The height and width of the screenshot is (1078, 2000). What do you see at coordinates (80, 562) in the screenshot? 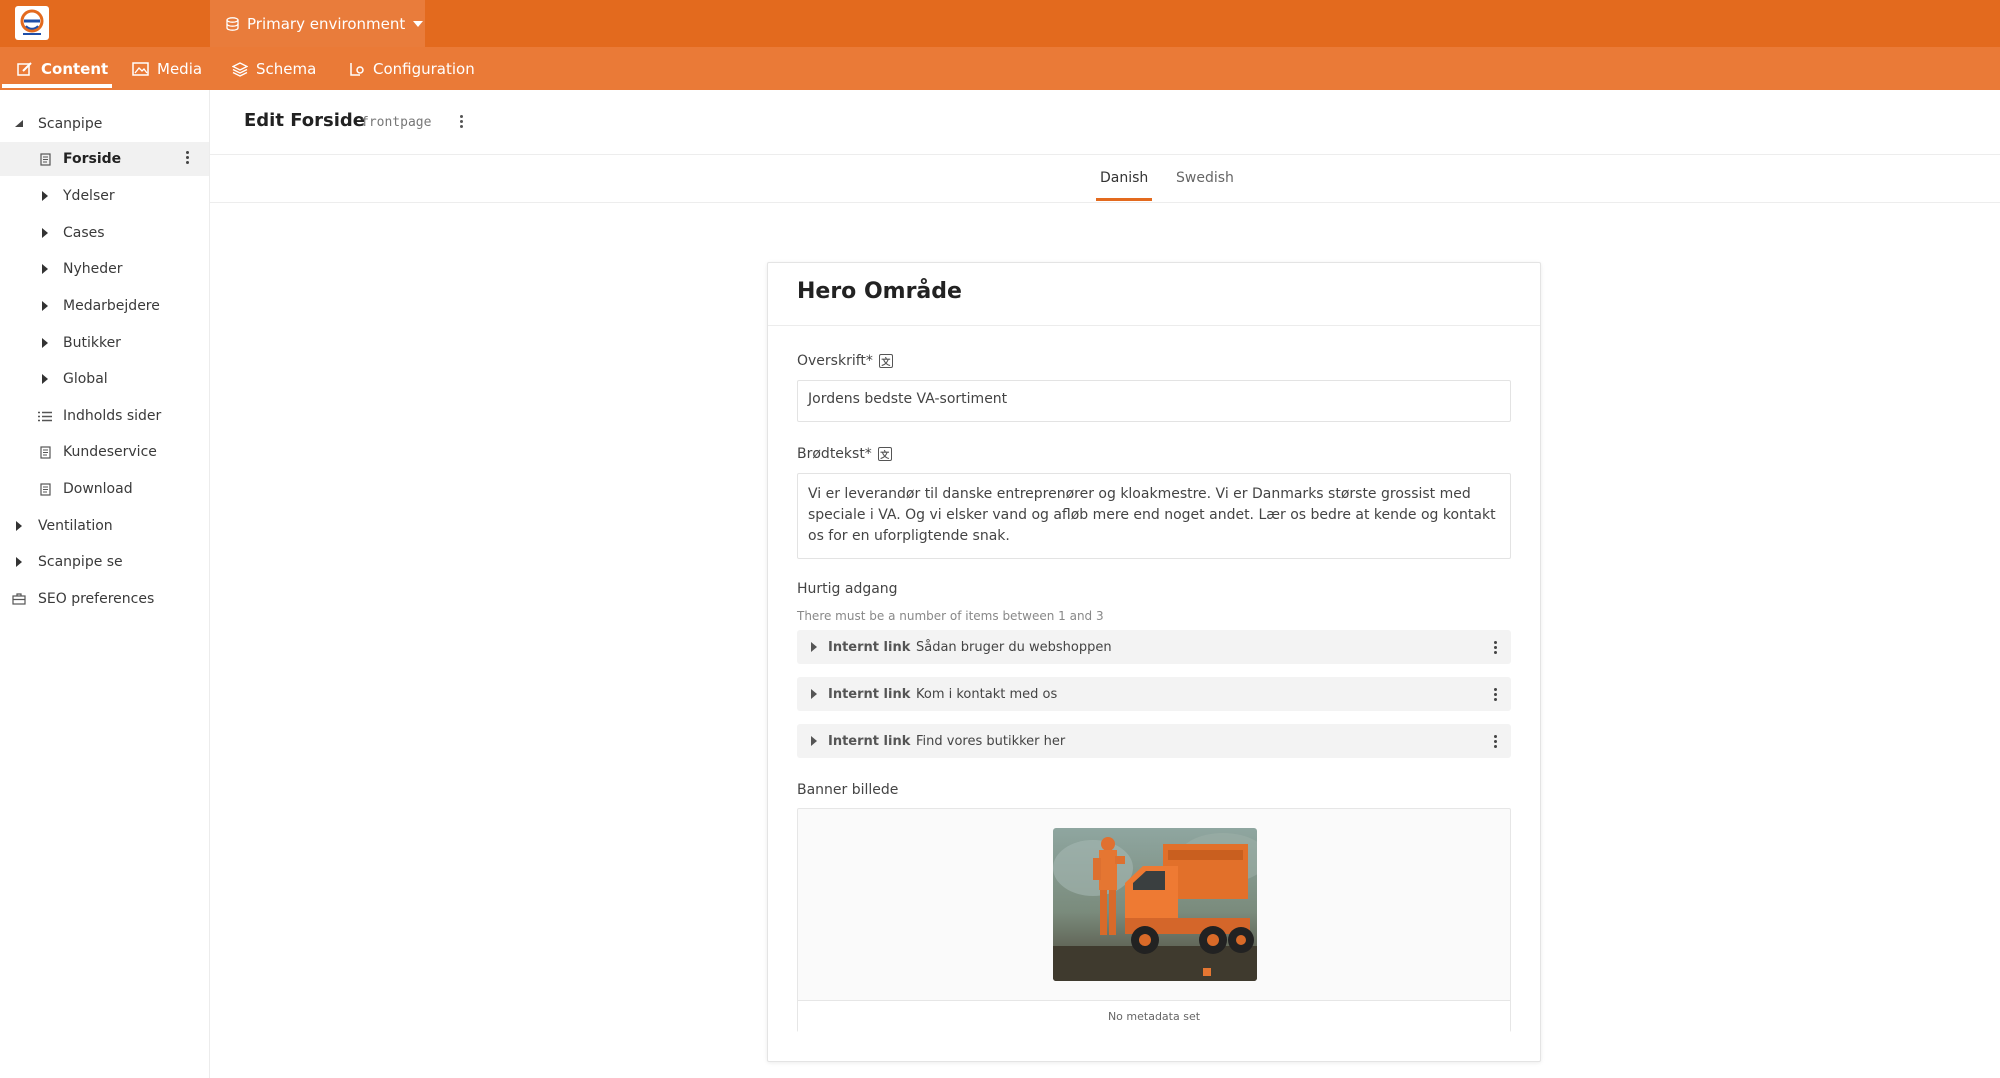
I see `tree-item-label: Scanpipe se` at bounding box center [80, 562].